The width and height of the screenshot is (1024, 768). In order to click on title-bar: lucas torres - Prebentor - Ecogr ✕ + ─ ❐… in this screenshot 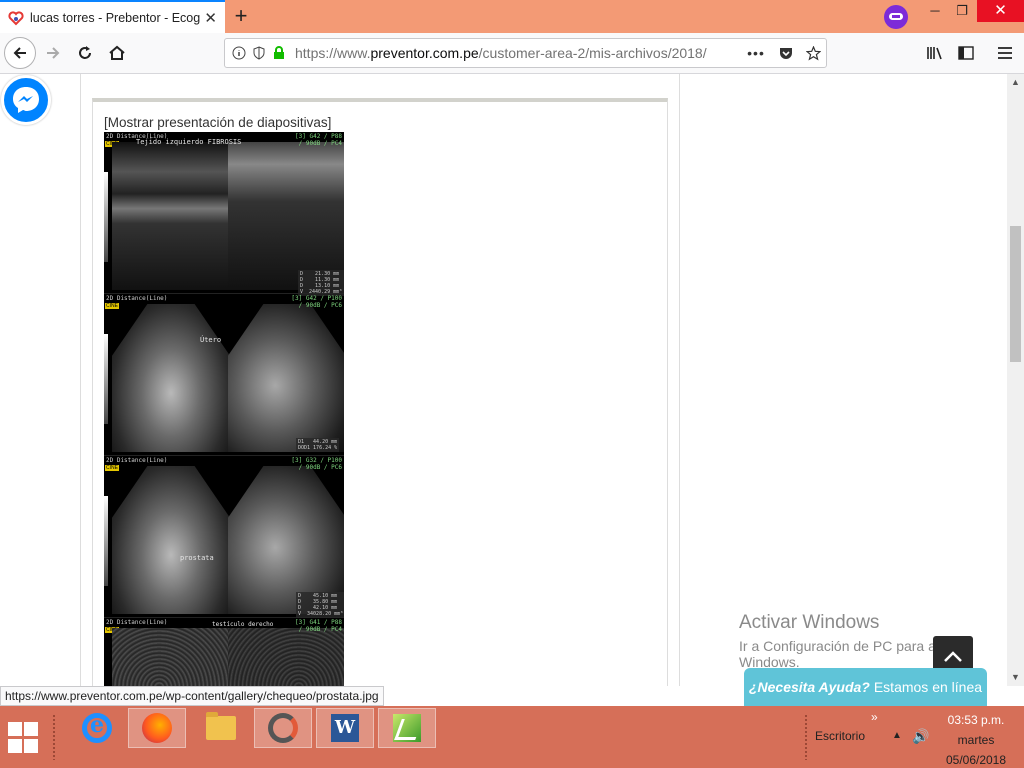, I will do `click(512, 16)`.